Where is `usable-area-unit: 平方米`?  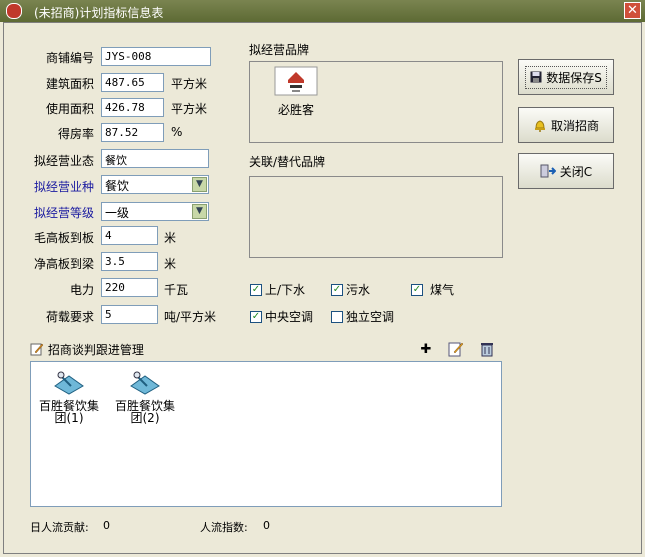
usable-area-unit: 平方米 is located at coordinates (189, 109).